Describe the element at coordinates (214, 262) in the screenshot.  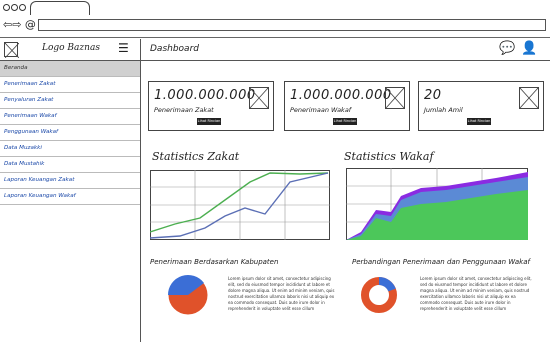
I see `kabupaten-title: Penerimaan Berdasarkan Kabupaten` at that location.